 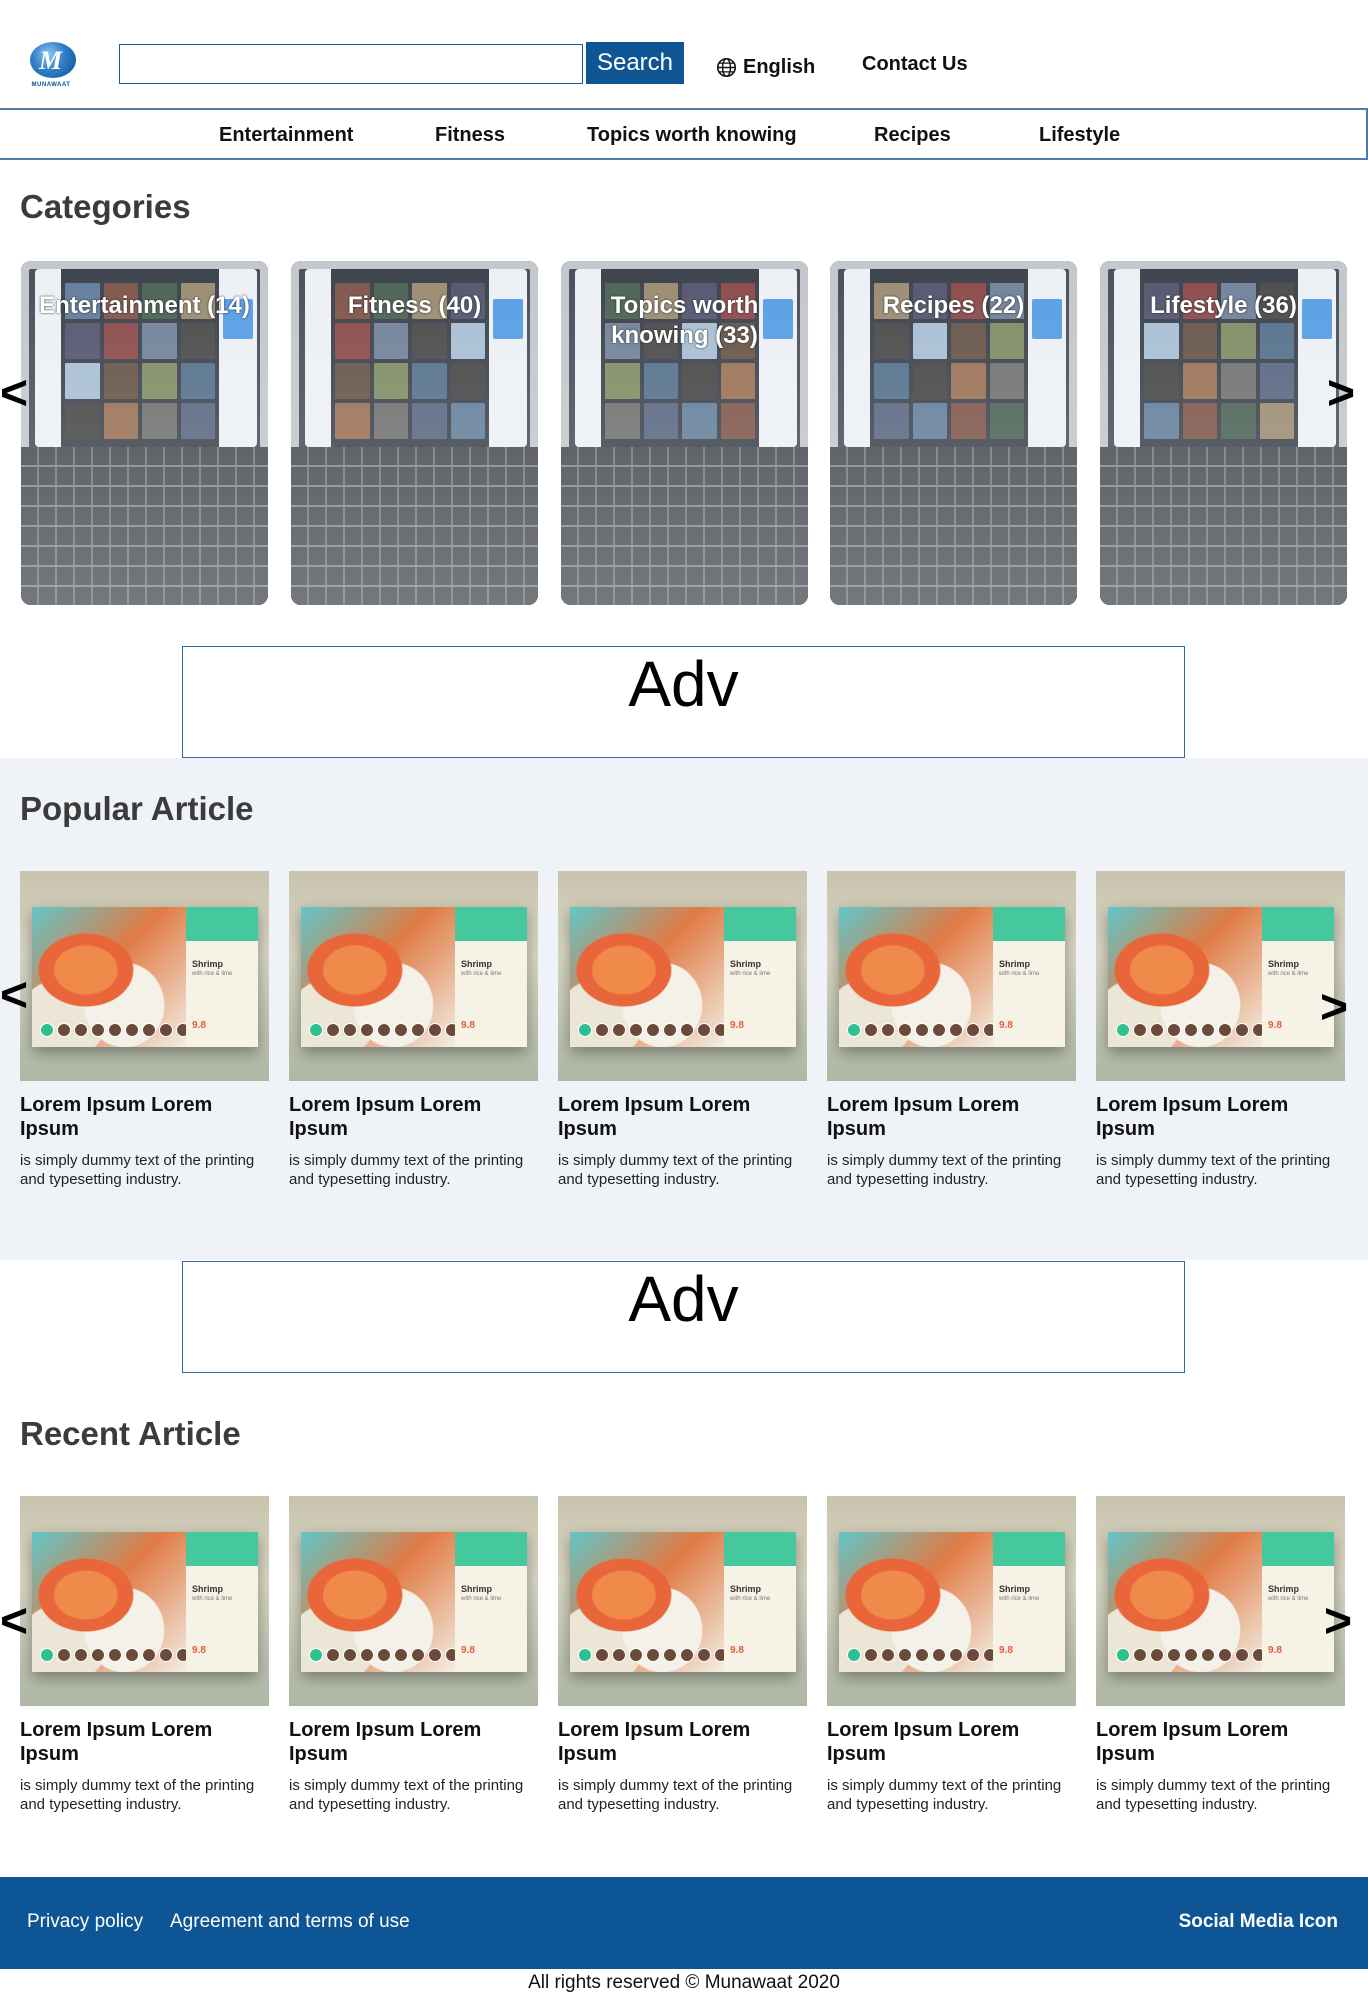 I want to click on copyright-text: All rights reserved © Munawaat 2020, so click(x=684, y=1982).